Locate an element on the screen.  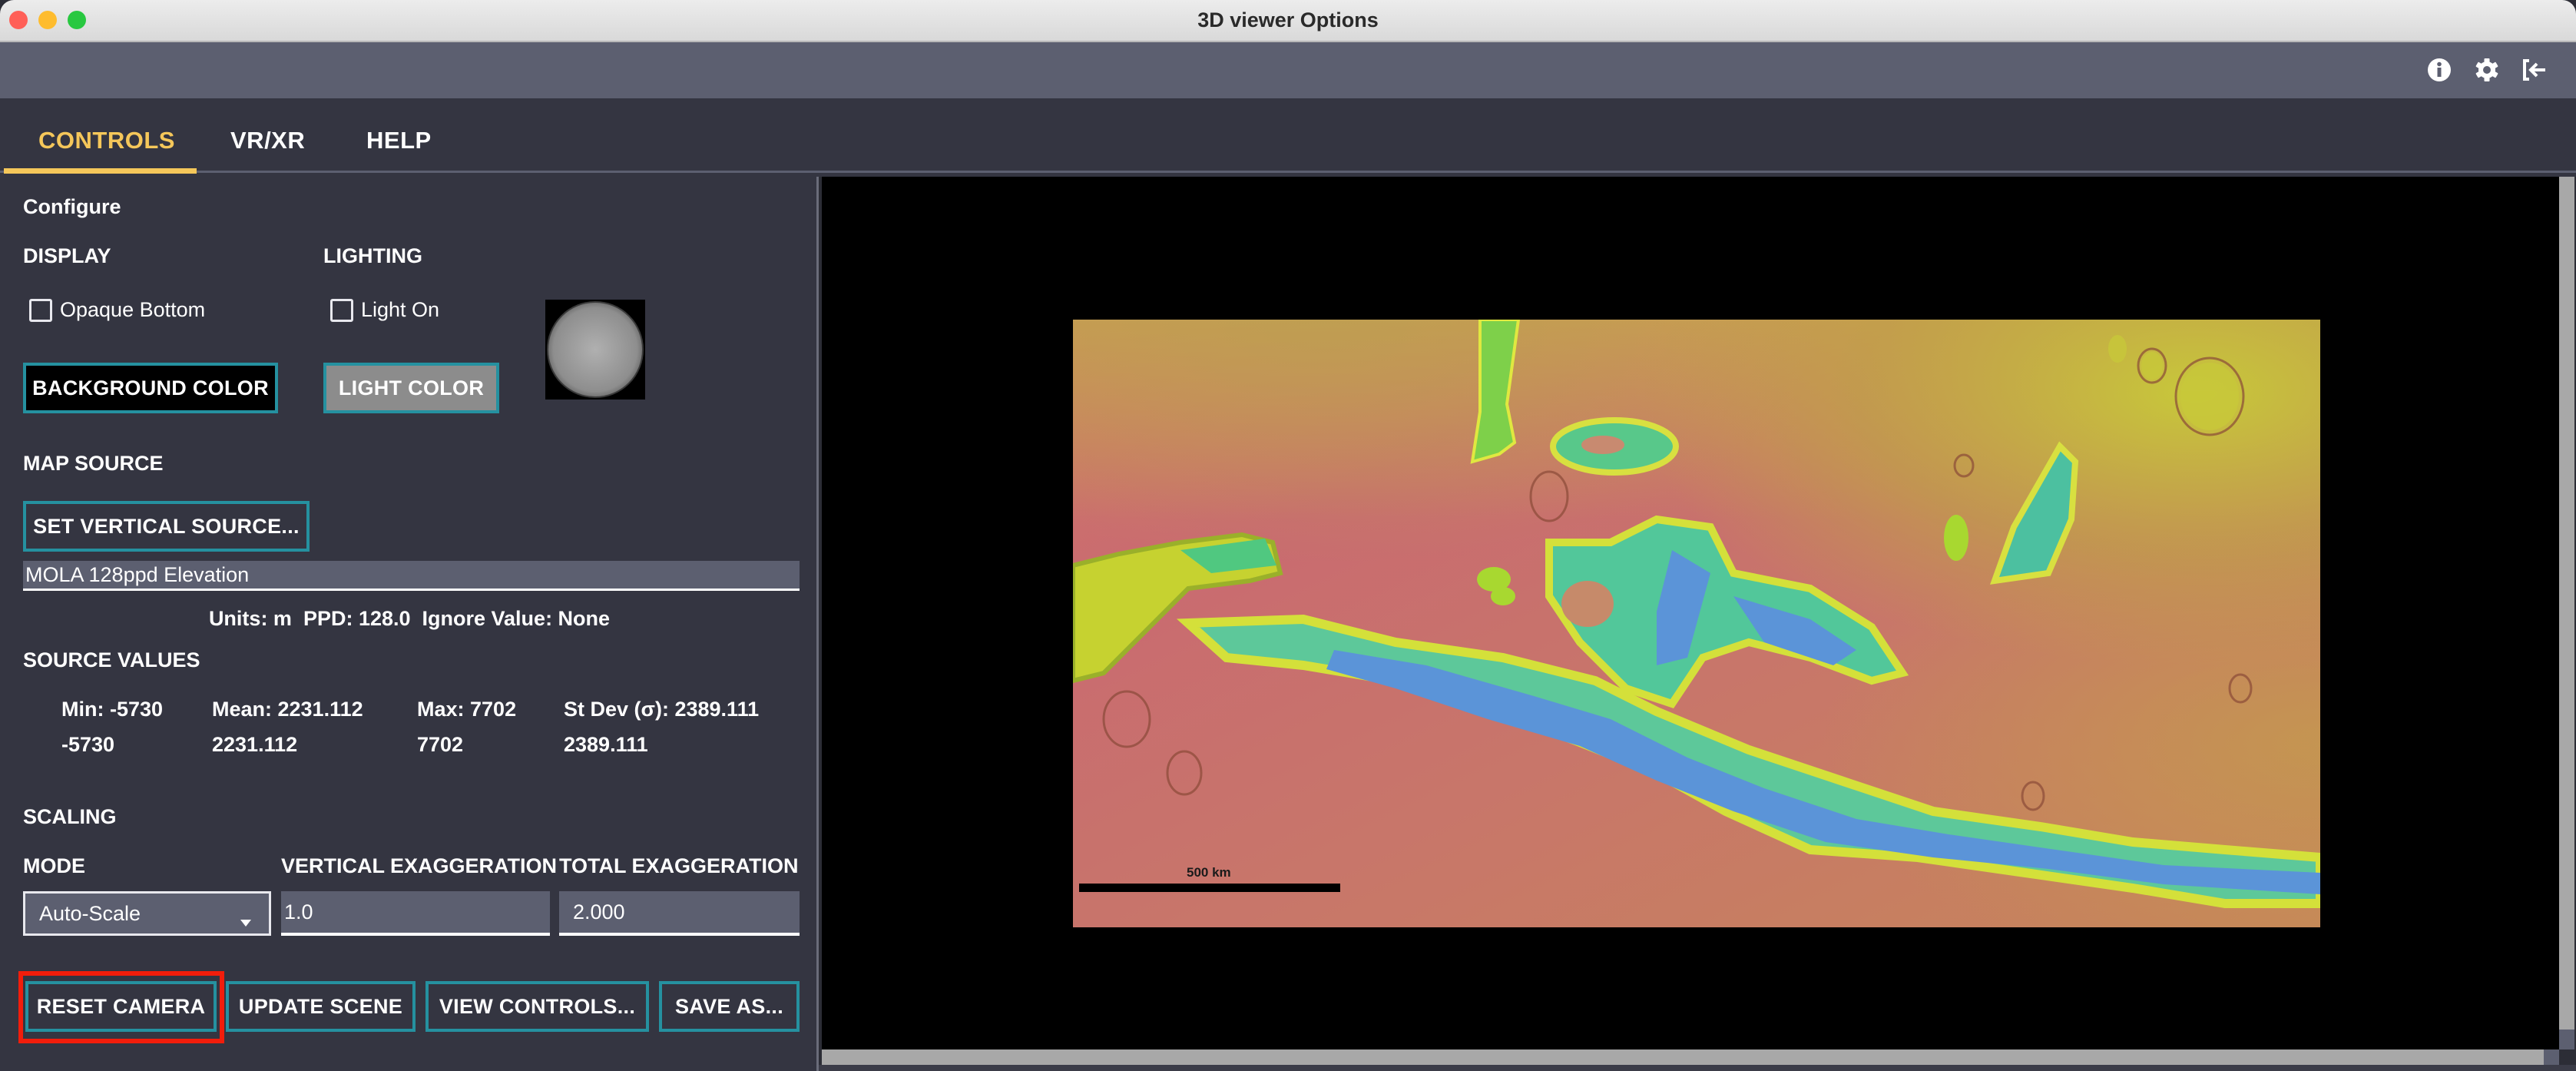
tab-bar: CONTROLS VR/XR HELP is located at coordinates (1288, 137).